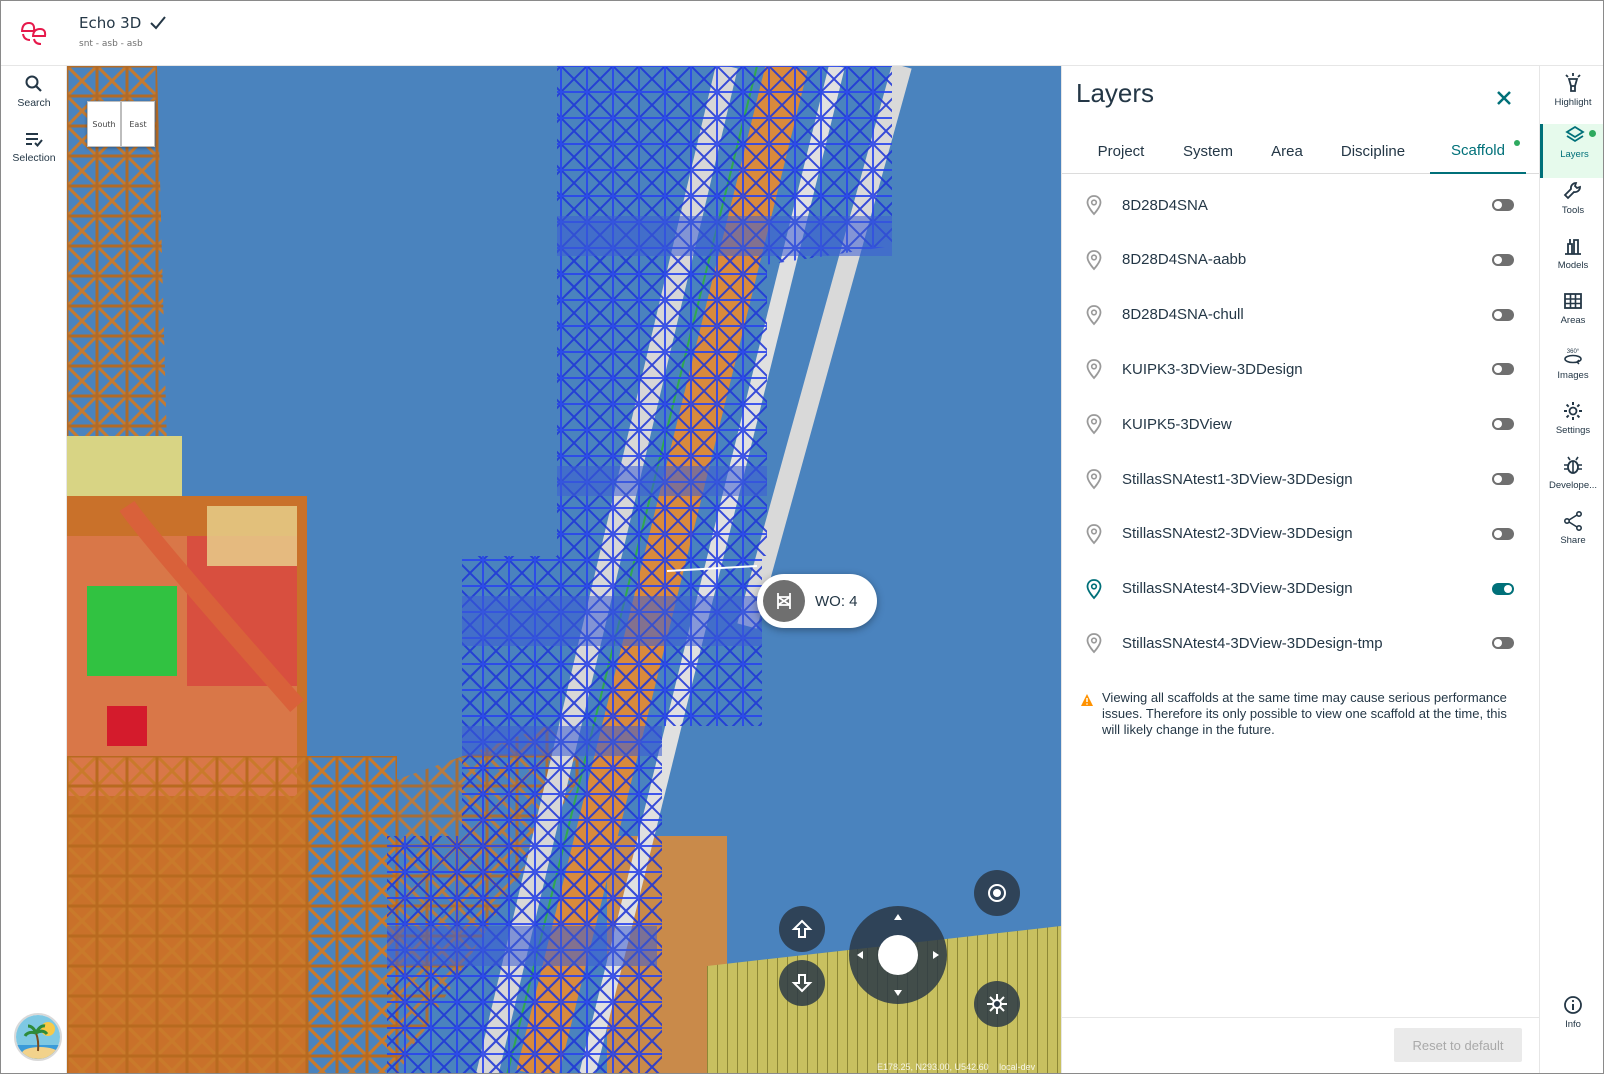  Describe the element at coordinates (111, 44) in the screenshot. I see `plant-breadcrumb: snt - asb - asb` at that location.